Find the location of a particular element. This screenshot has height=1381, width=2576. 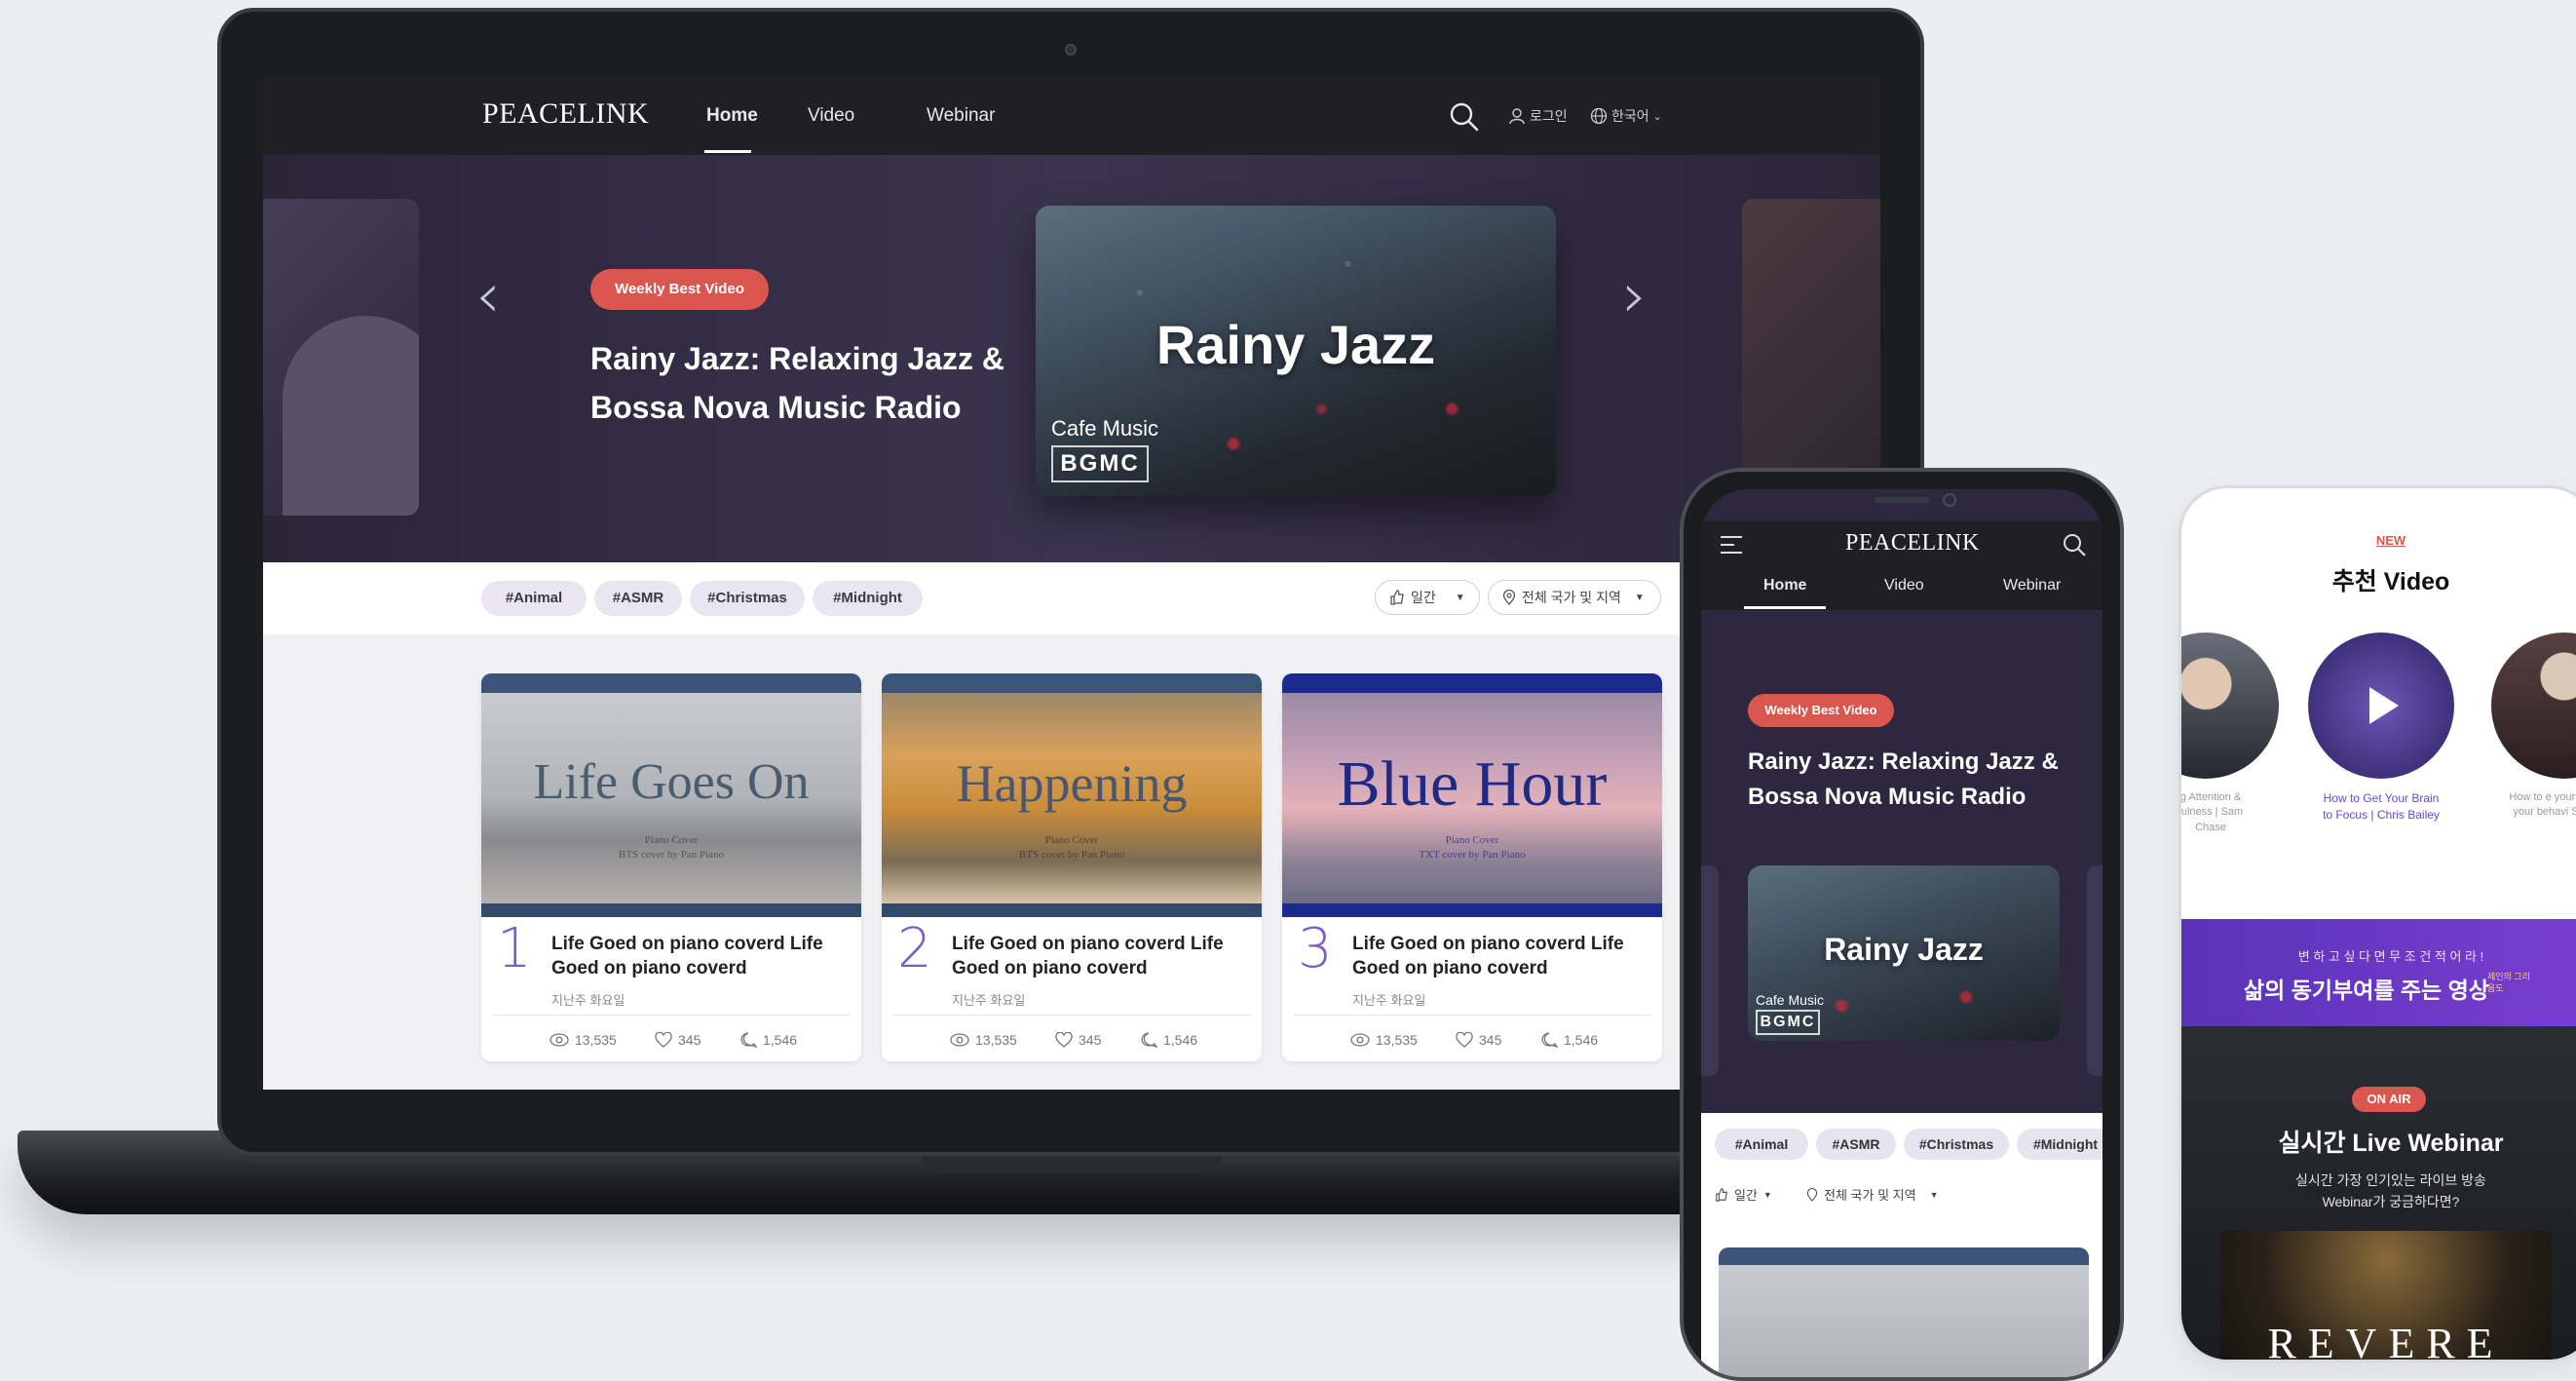

new-label: NEW is located at coordinates (2390, 540).